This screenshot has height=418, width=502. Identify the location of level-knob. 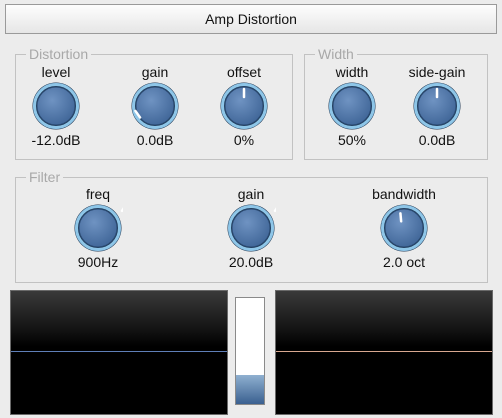
(56, 106).